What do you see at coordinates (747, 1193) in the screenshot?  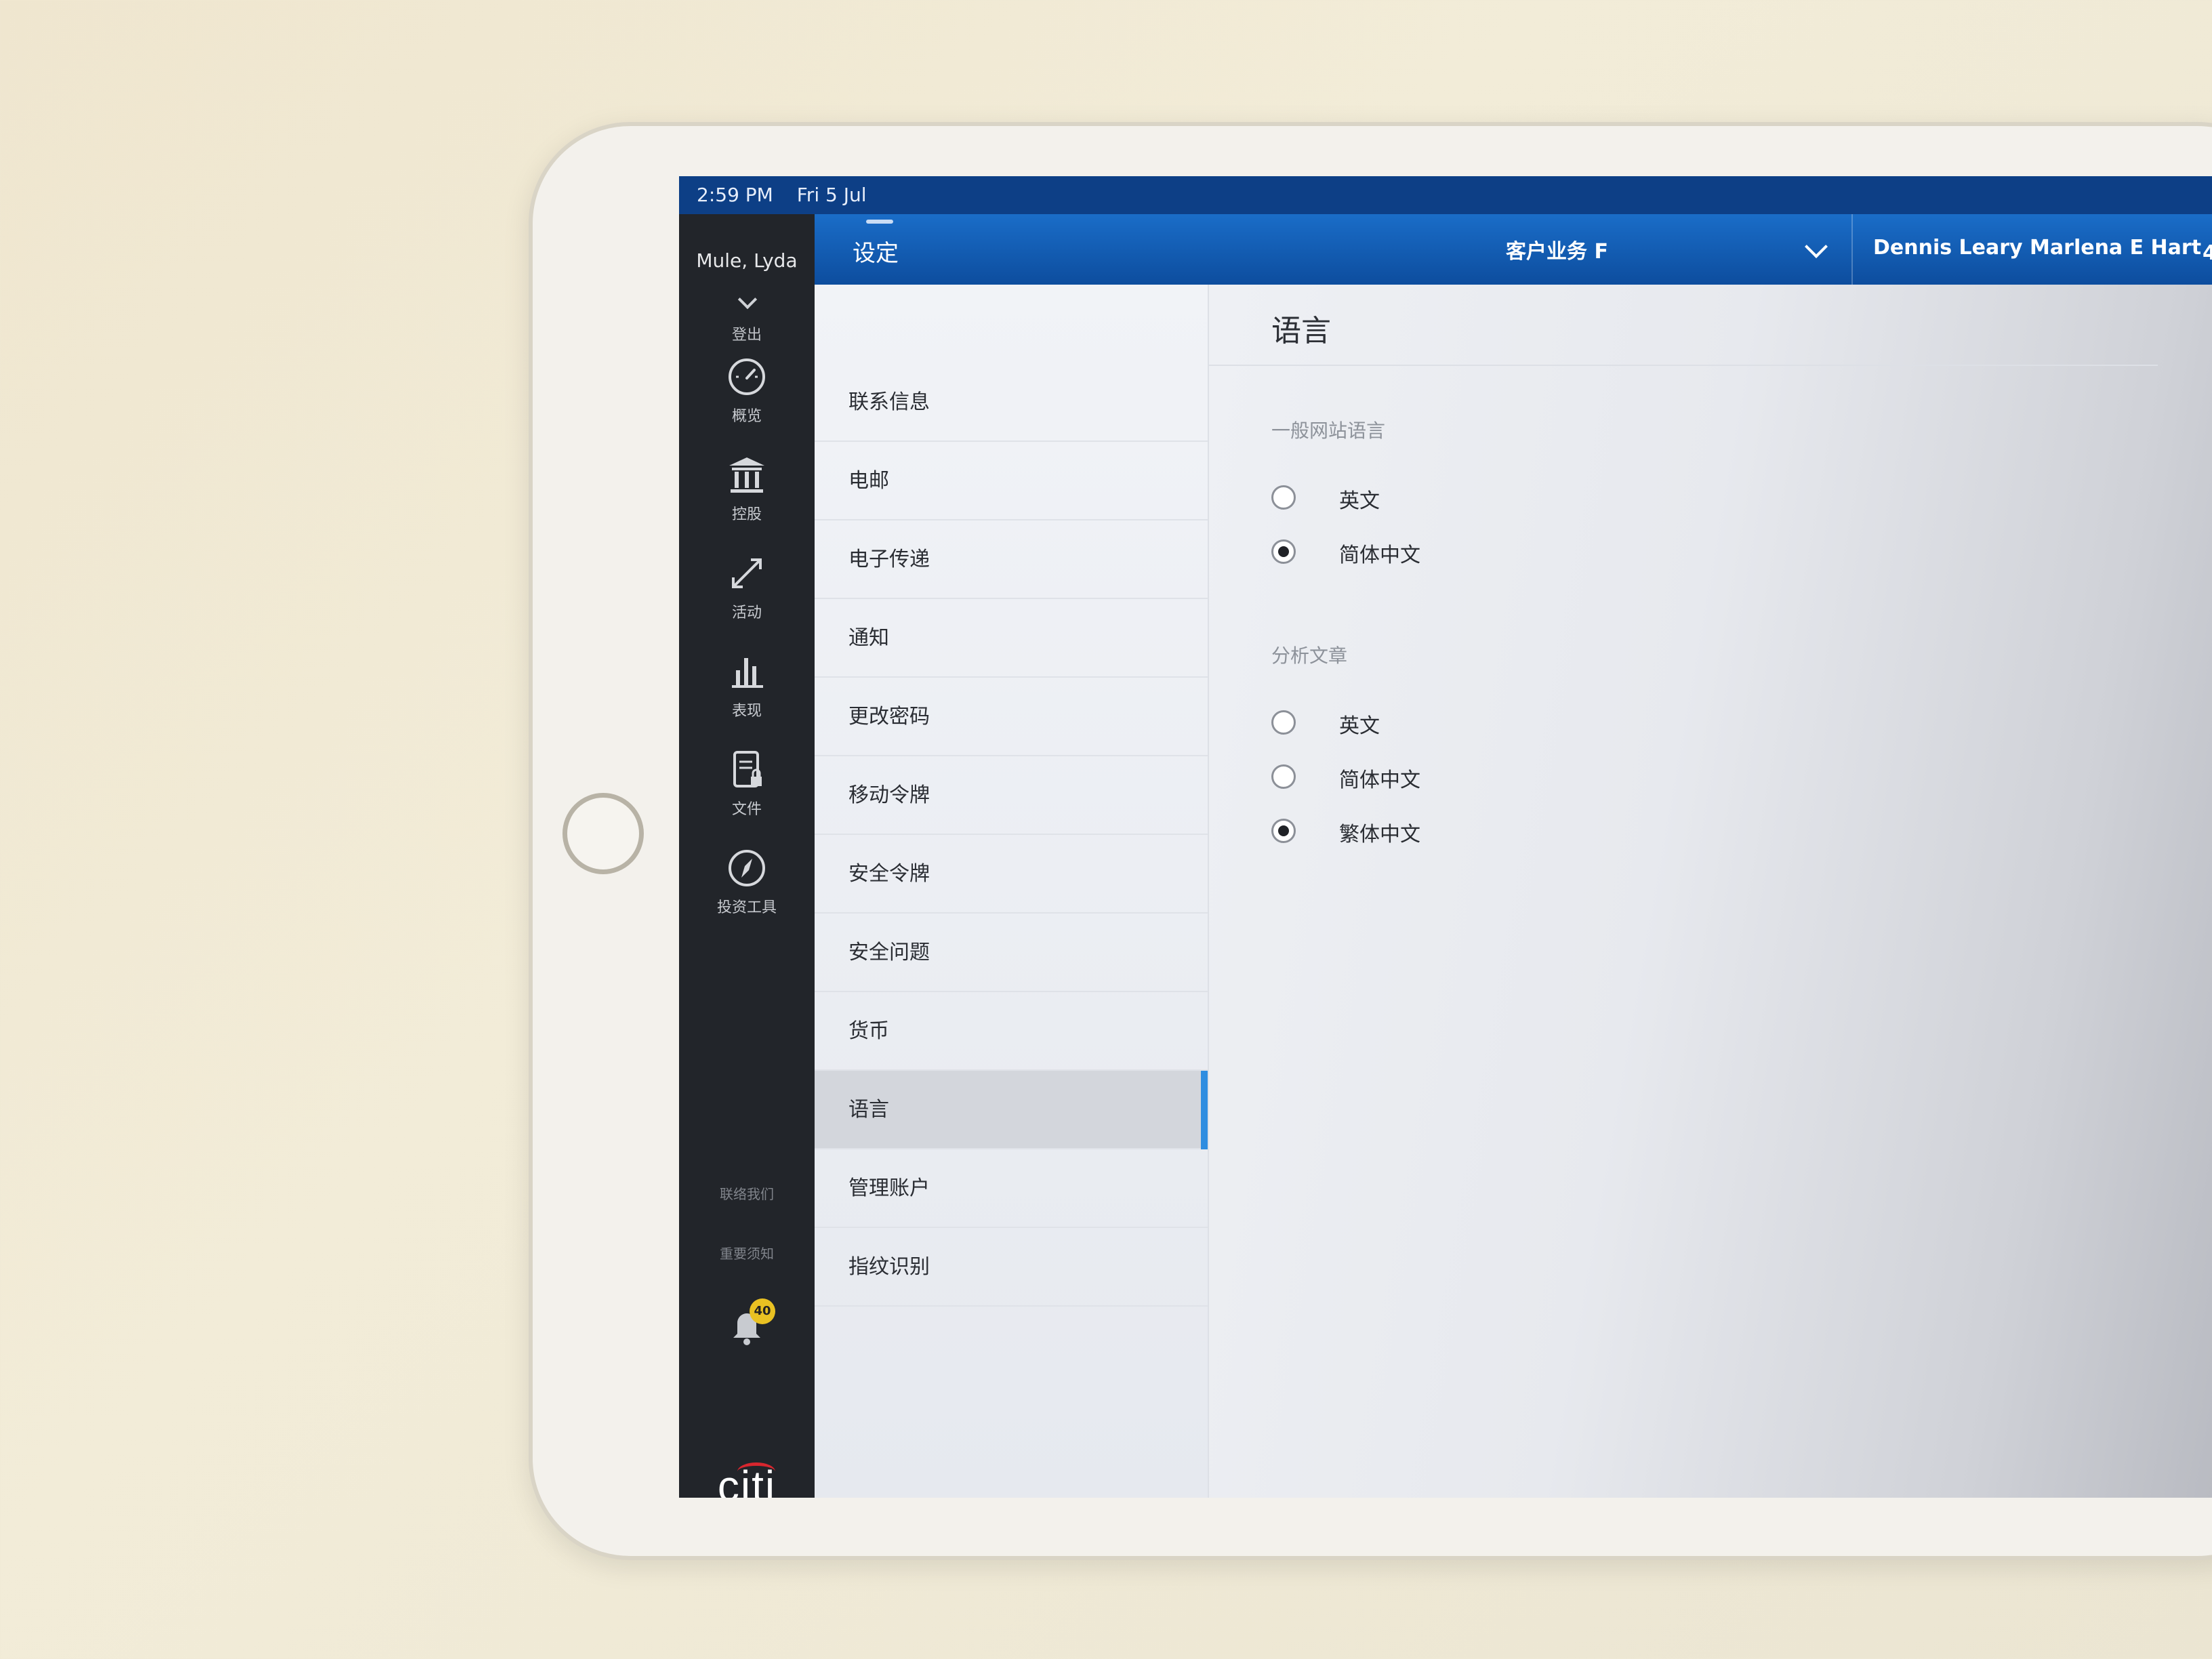 I see `contact-us-link: 联络我们` at bounding box center [747, 1193].